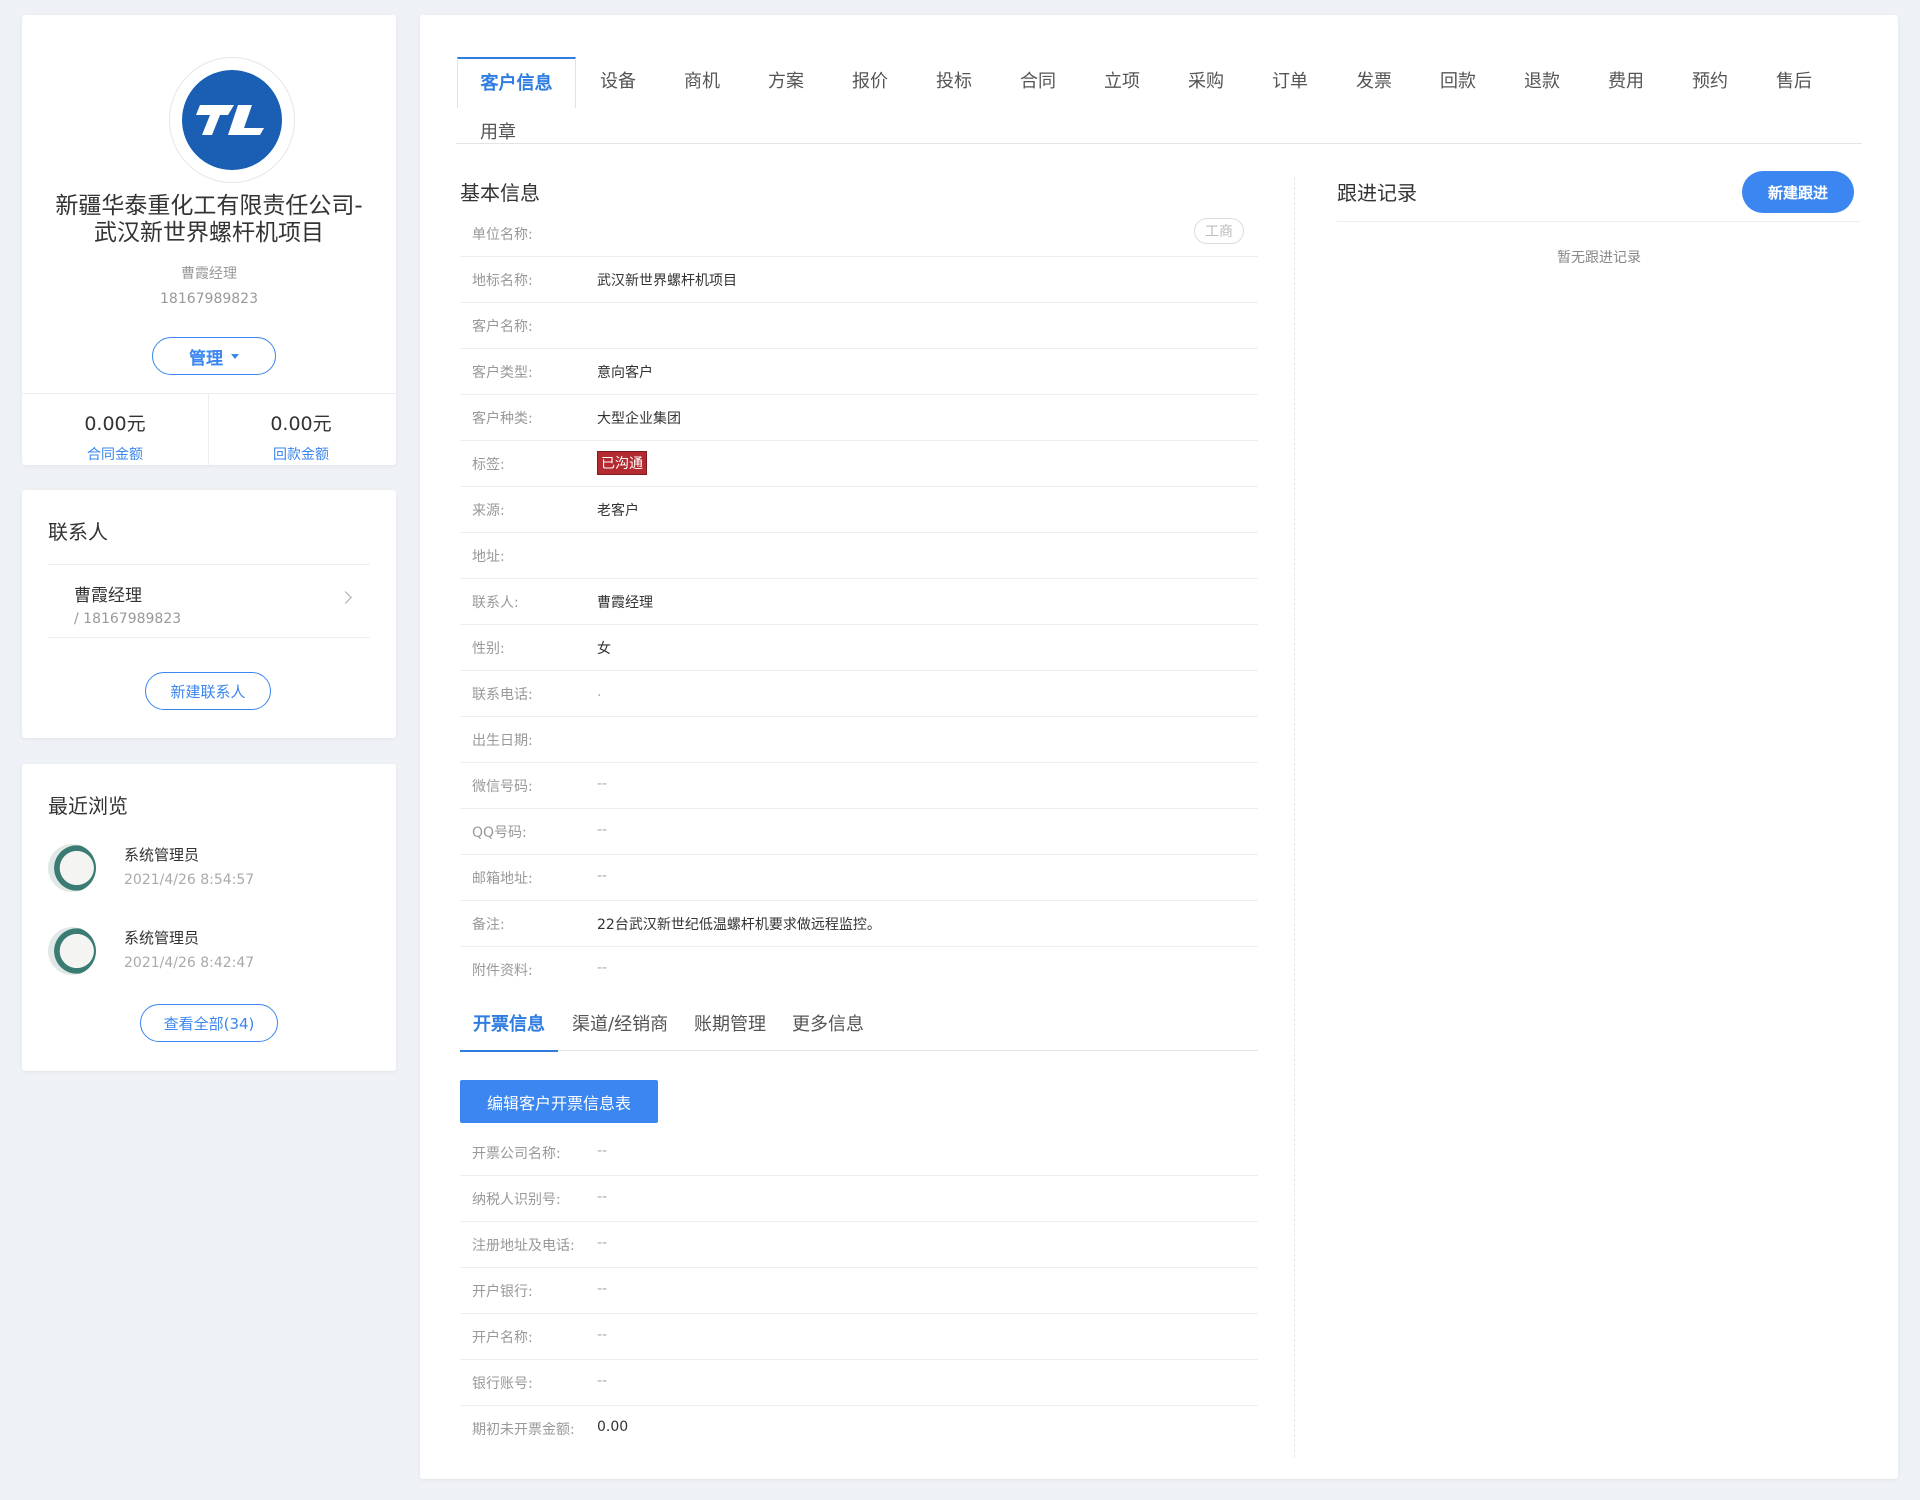 This screenshot has width=1920, height=1500. I want to click on tab-equipment: 设备, so click(618, 82).